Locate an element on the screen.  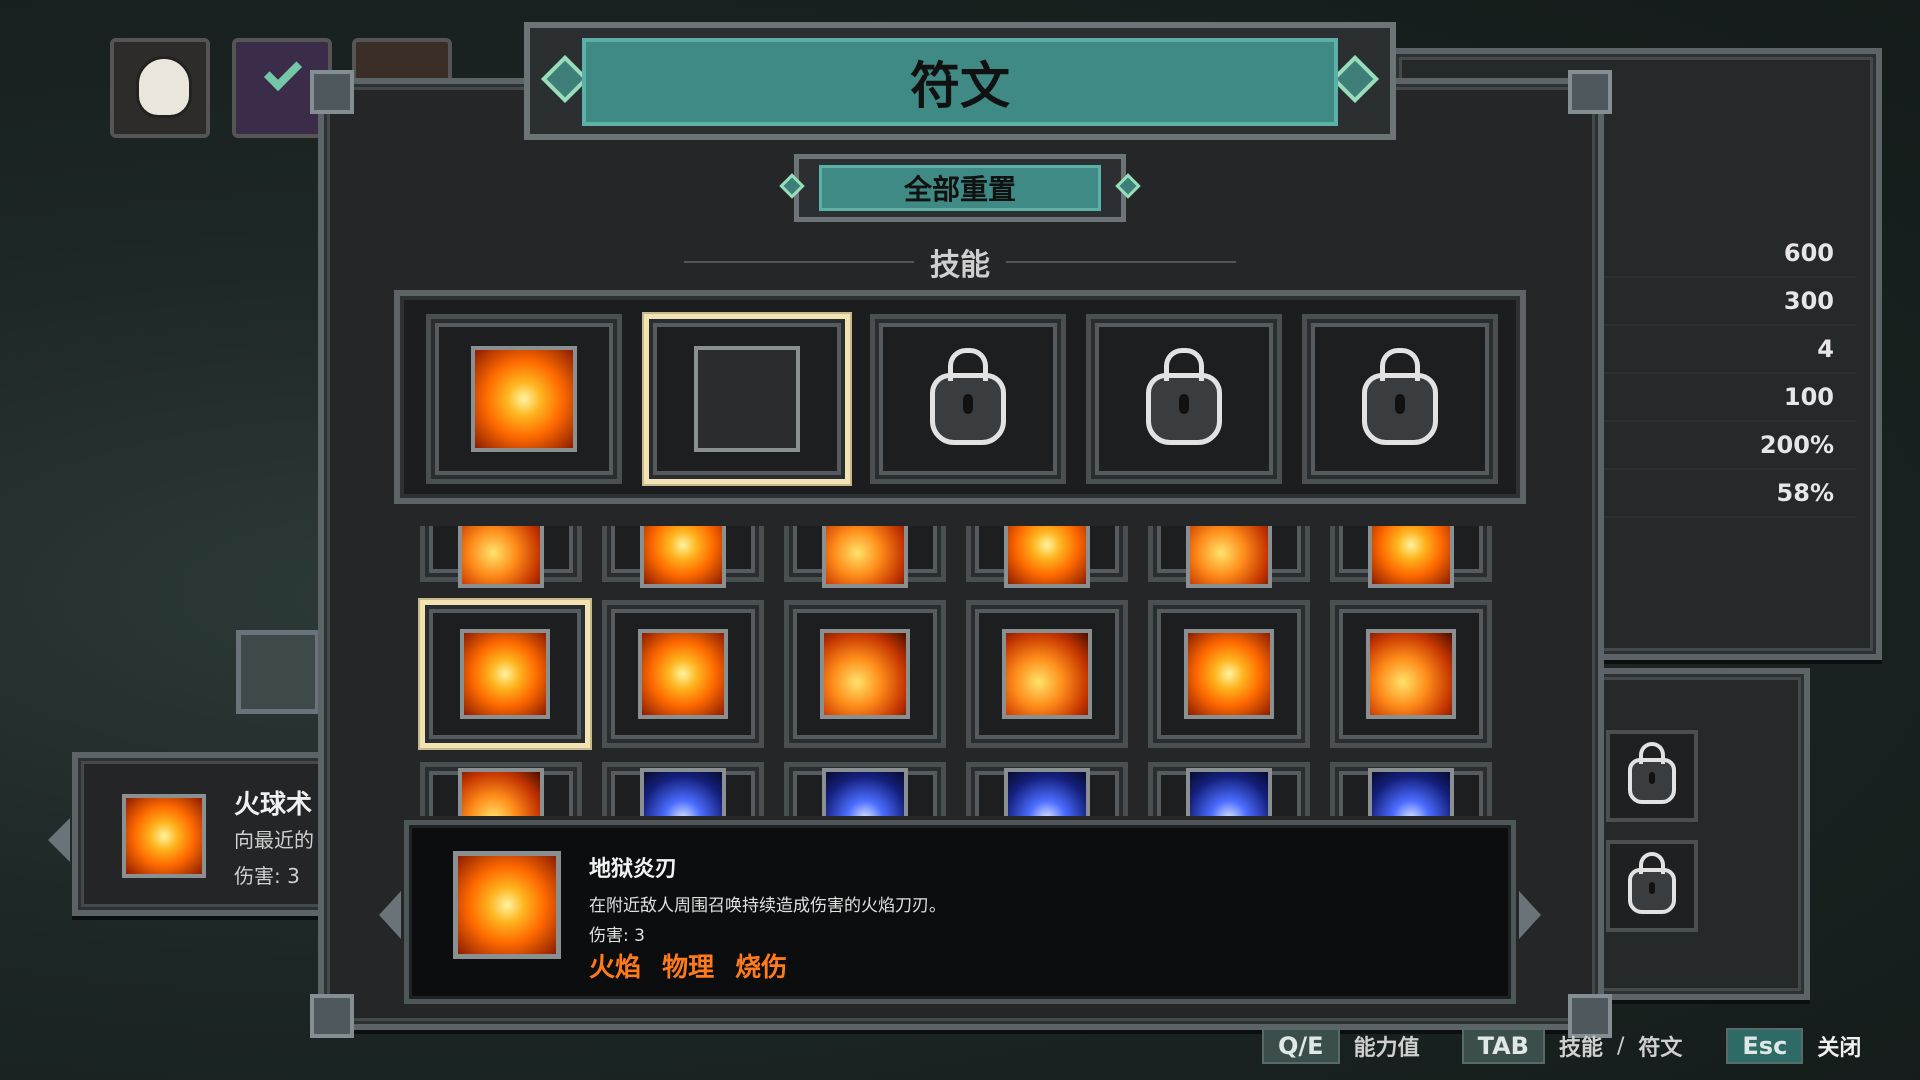
qe-label: 能力值 is located at coordinates (1386, 1048).